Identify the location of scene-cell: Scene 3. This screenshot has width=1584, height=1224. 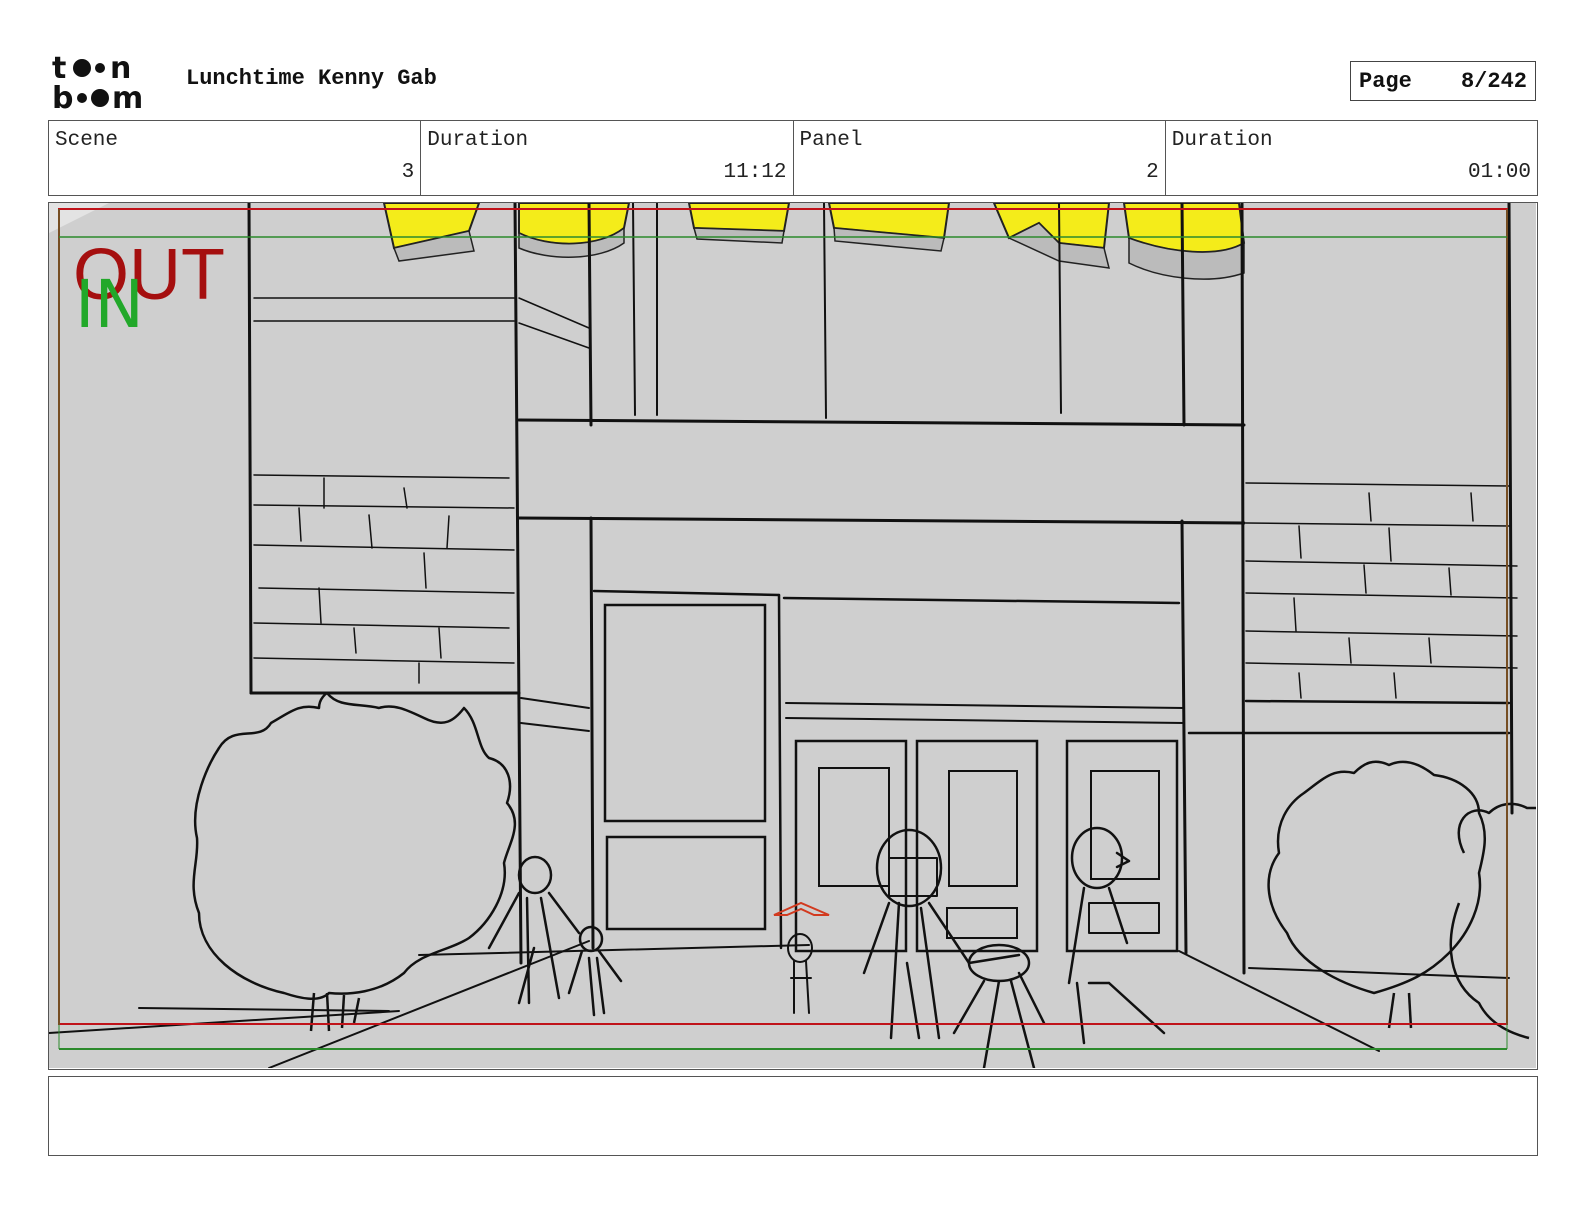
(234, 158).